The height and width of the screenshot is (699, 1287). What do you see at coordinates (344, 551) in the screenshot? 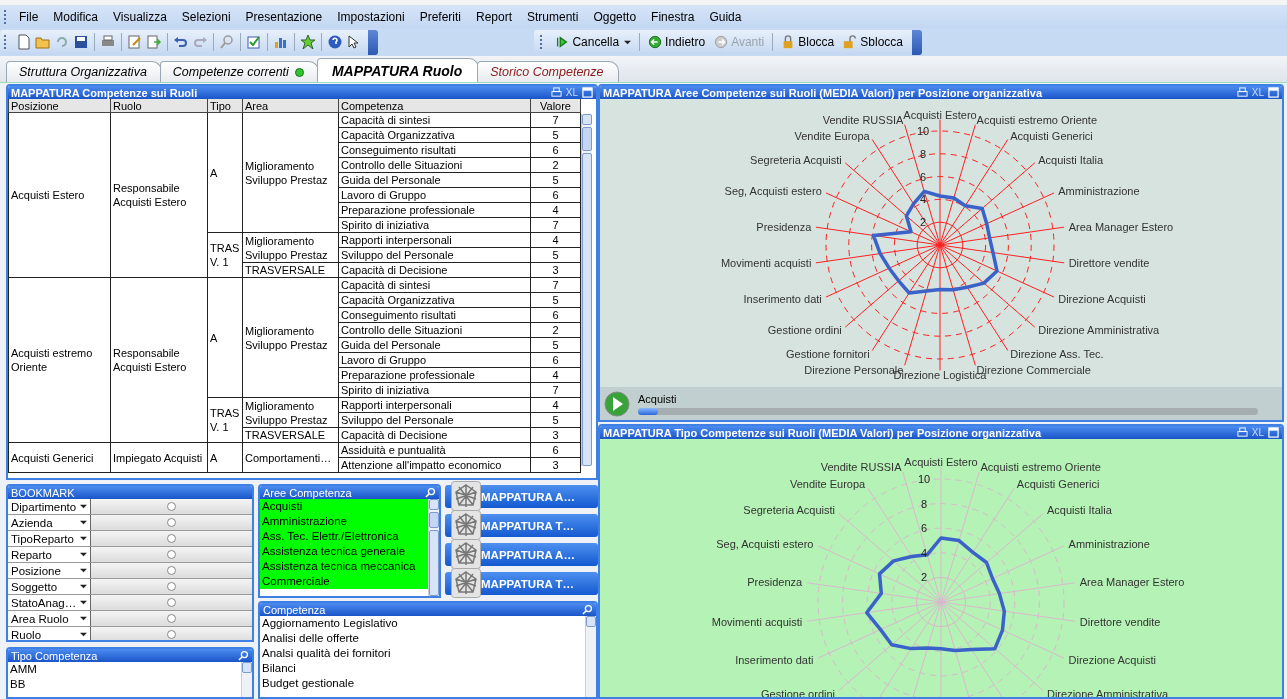
I see `list-item: Assistenza tecnica generale` at bounding box center [344, 551].